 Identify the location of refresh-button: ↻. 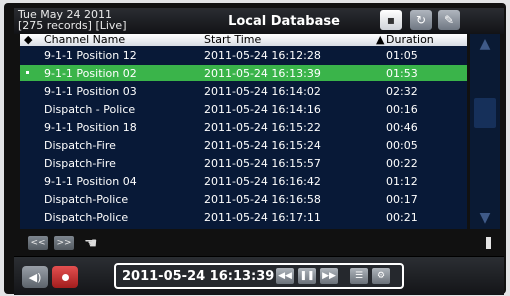
(421, 20).